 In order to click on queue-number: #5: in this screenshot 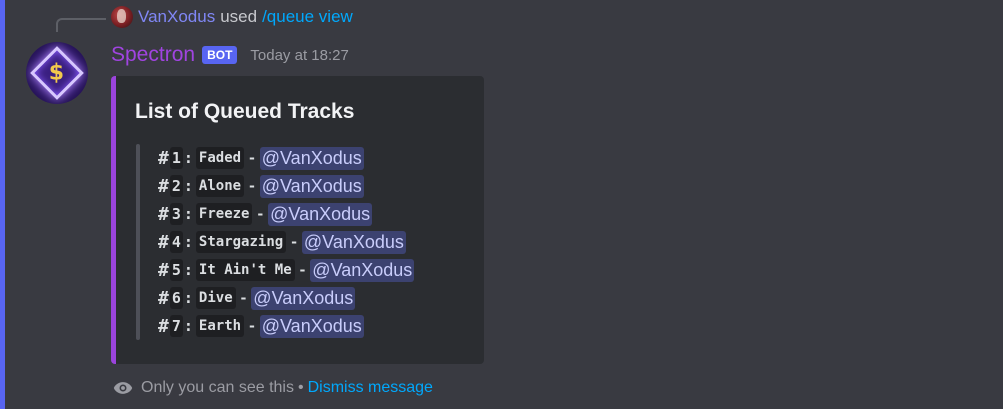, I will do `click(175, 270)`.